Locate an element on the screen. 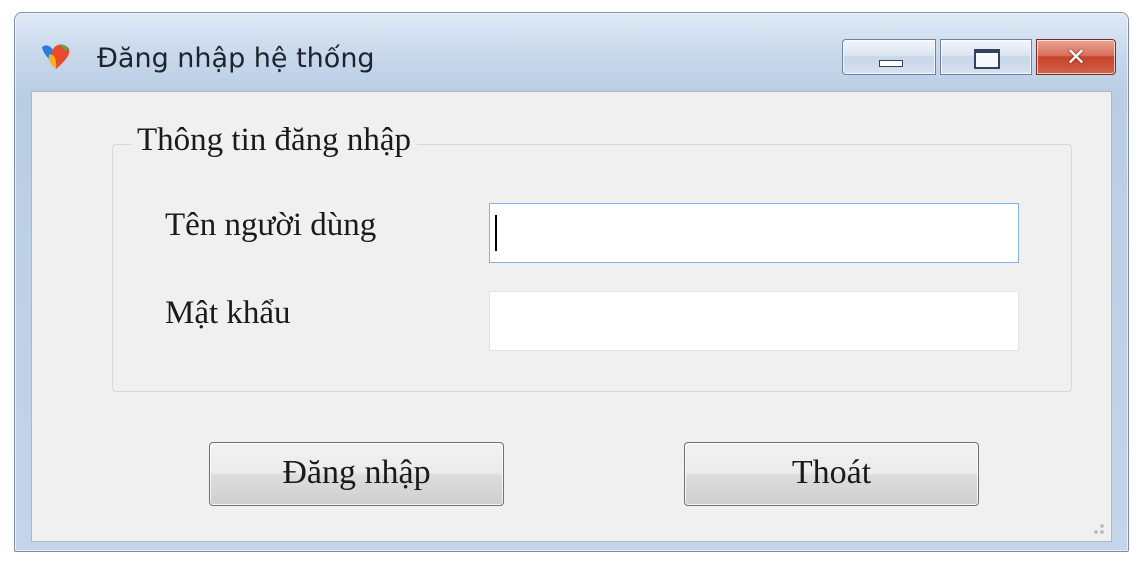  login-button: Đăng nhập is located at coordinates (356, 474).